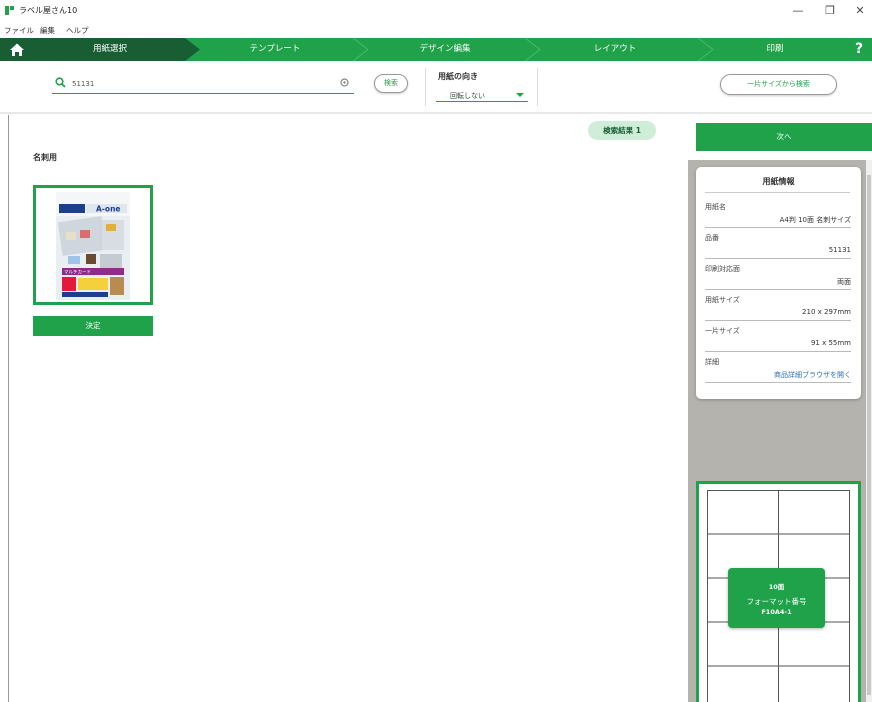  Describe the element at coordinates (445, 49) in the screenshot. I see `step-design-edit: デザイン編集` at that location.